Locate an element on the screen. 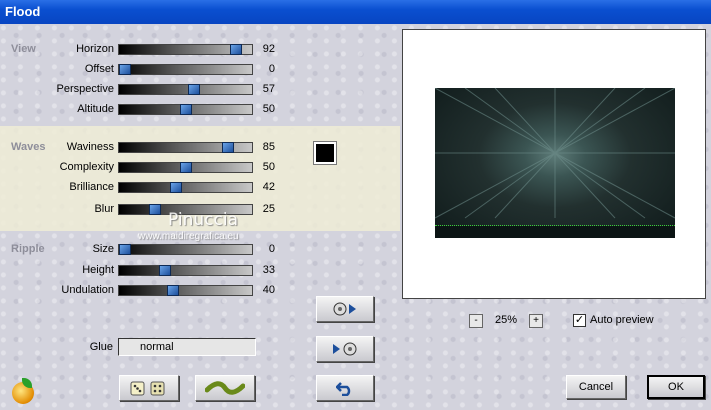  brilliance-slider is located at coordinates (185, 187).